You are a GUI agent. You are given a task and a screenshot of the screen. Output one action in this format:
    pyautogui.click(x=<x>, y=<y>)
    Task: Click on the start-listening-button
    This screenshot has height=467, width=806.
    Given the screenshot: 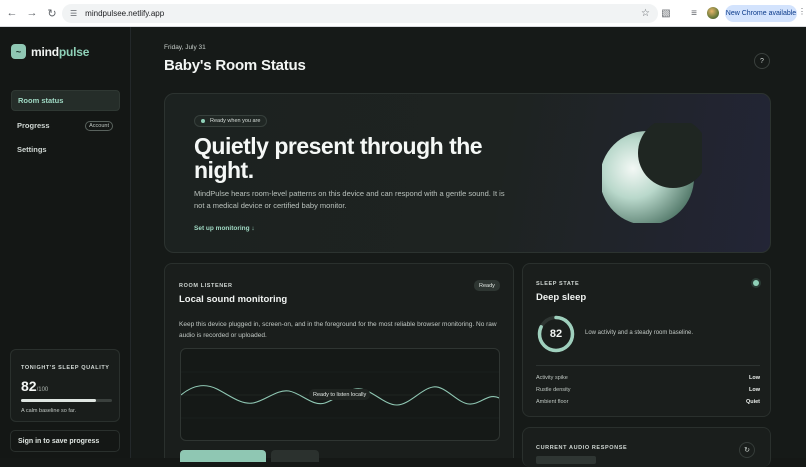 What is the action you would take?
    pyautogui.click(x=223, y=456)
    